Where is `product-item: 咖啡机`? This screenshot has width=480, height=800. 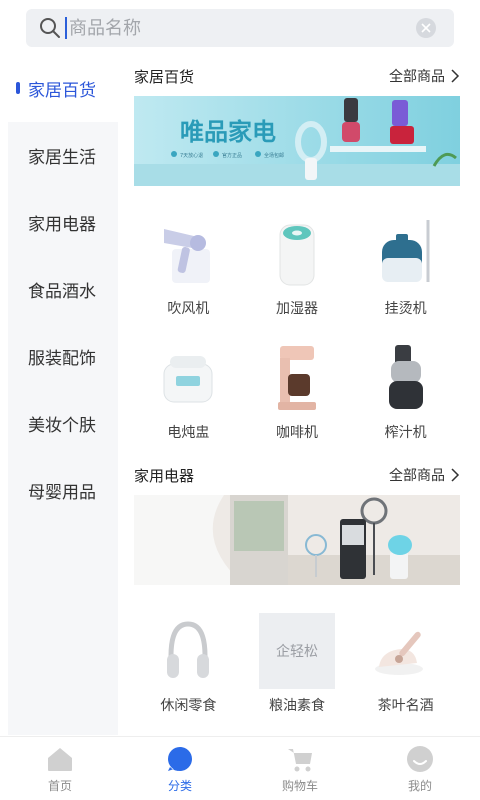 product-item: 咖啡机 is located at coordinates (297, 391).